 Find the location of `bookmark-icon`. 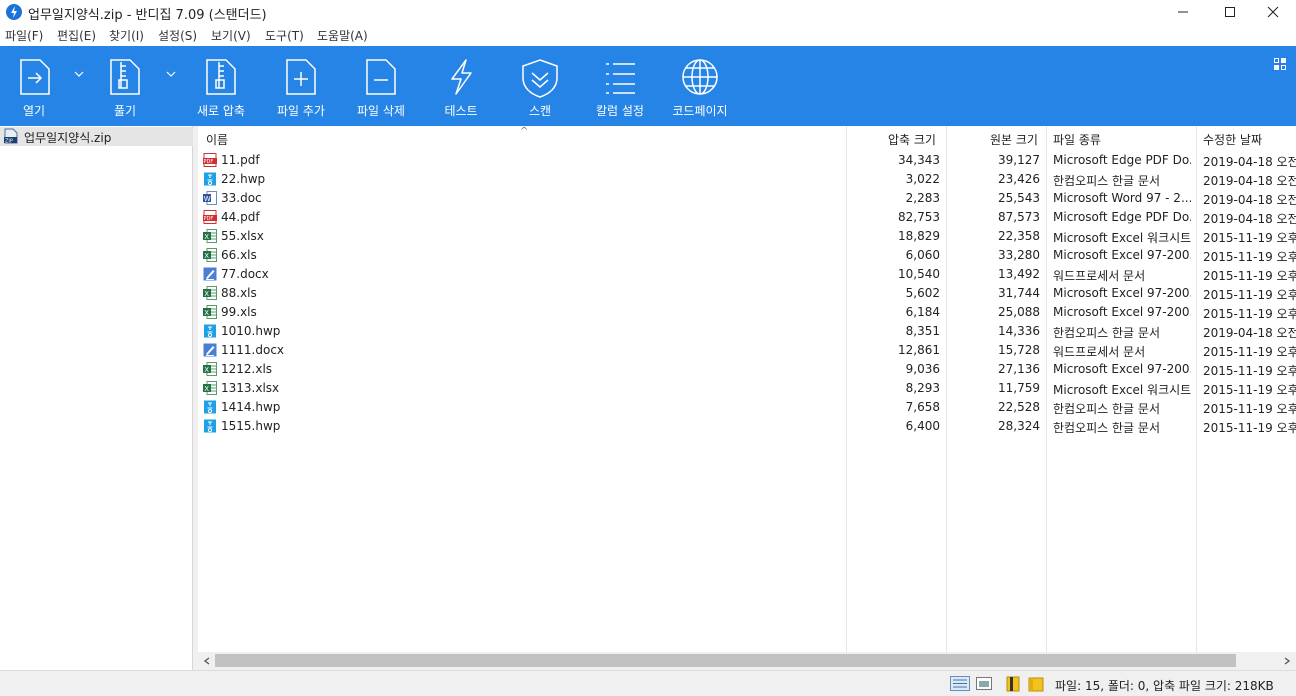

bookmark-icon is located at coordinates (1013, 684).